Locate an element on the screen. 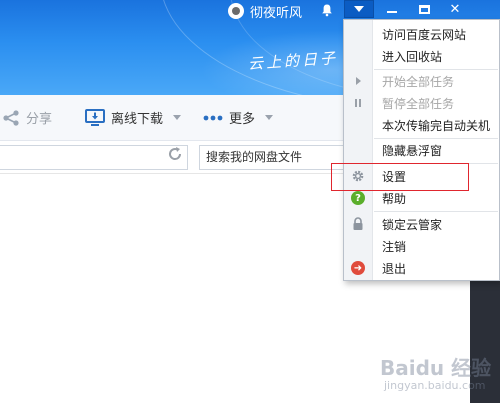 This screenshot has width=500, height=403. menu-item-pause-all: 暂停全部任务 is located at coordinates (421, 103).